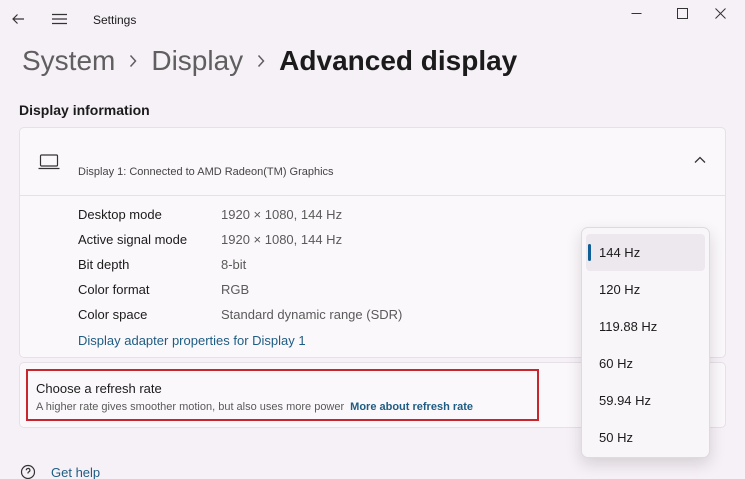 This screenshot has height=479, width=745. What do you see at coordinates (312, 314) in the screenshot?
I see `info-value: Standard dynamic range (SDR)` at bounding box center [312, 314].